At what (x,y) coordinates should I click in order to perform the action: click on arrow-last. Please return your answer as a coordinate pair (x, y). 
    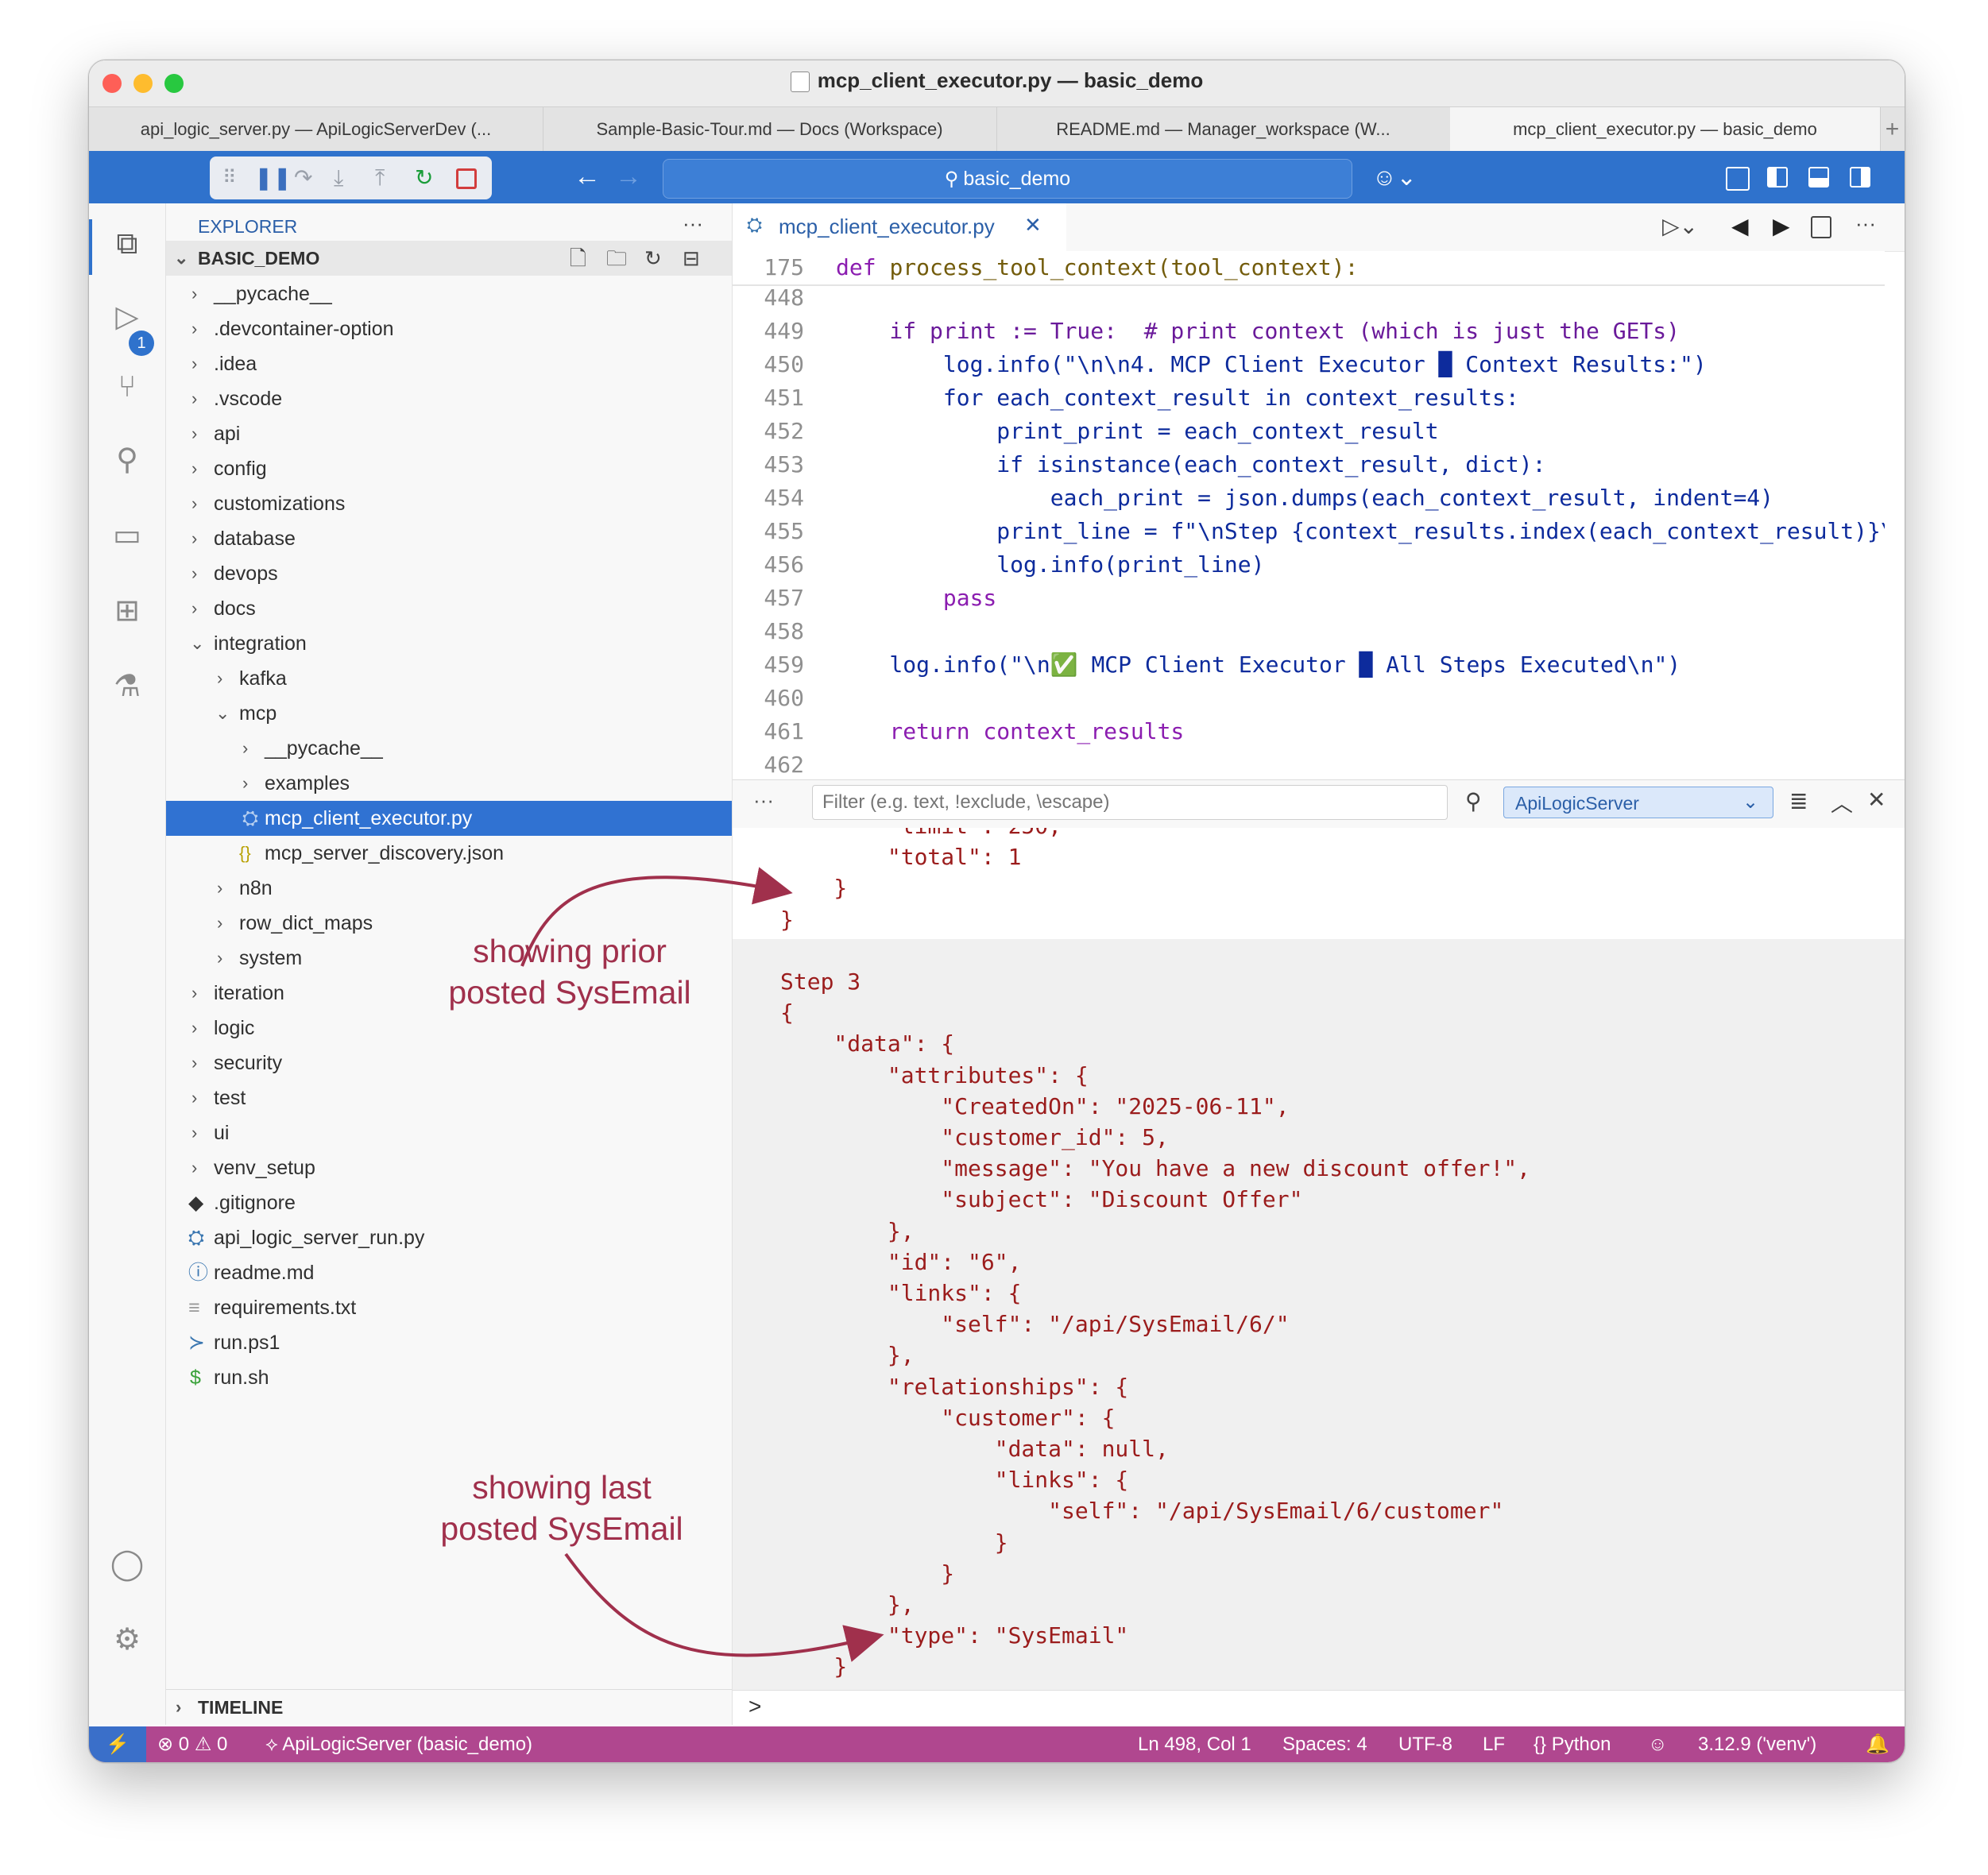
    Looking at the image, I should click on (724, 1607).